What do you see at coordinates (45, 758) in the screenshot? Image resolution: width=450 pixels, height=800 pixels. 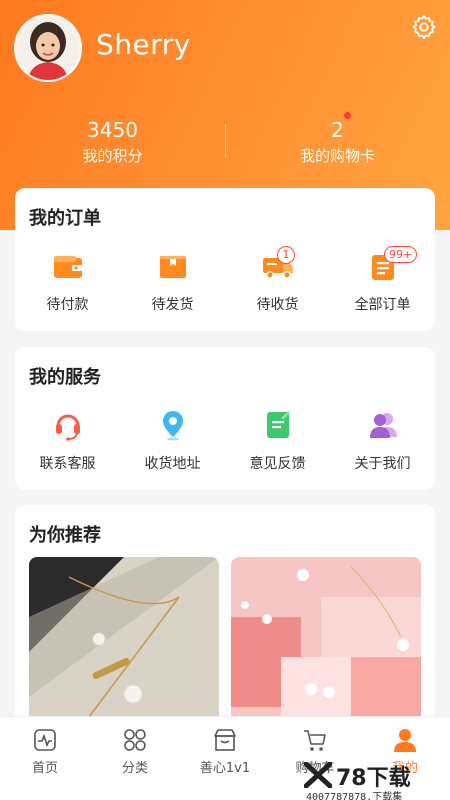 I see `tab-home: 首页` at bounding box center [45, 758].